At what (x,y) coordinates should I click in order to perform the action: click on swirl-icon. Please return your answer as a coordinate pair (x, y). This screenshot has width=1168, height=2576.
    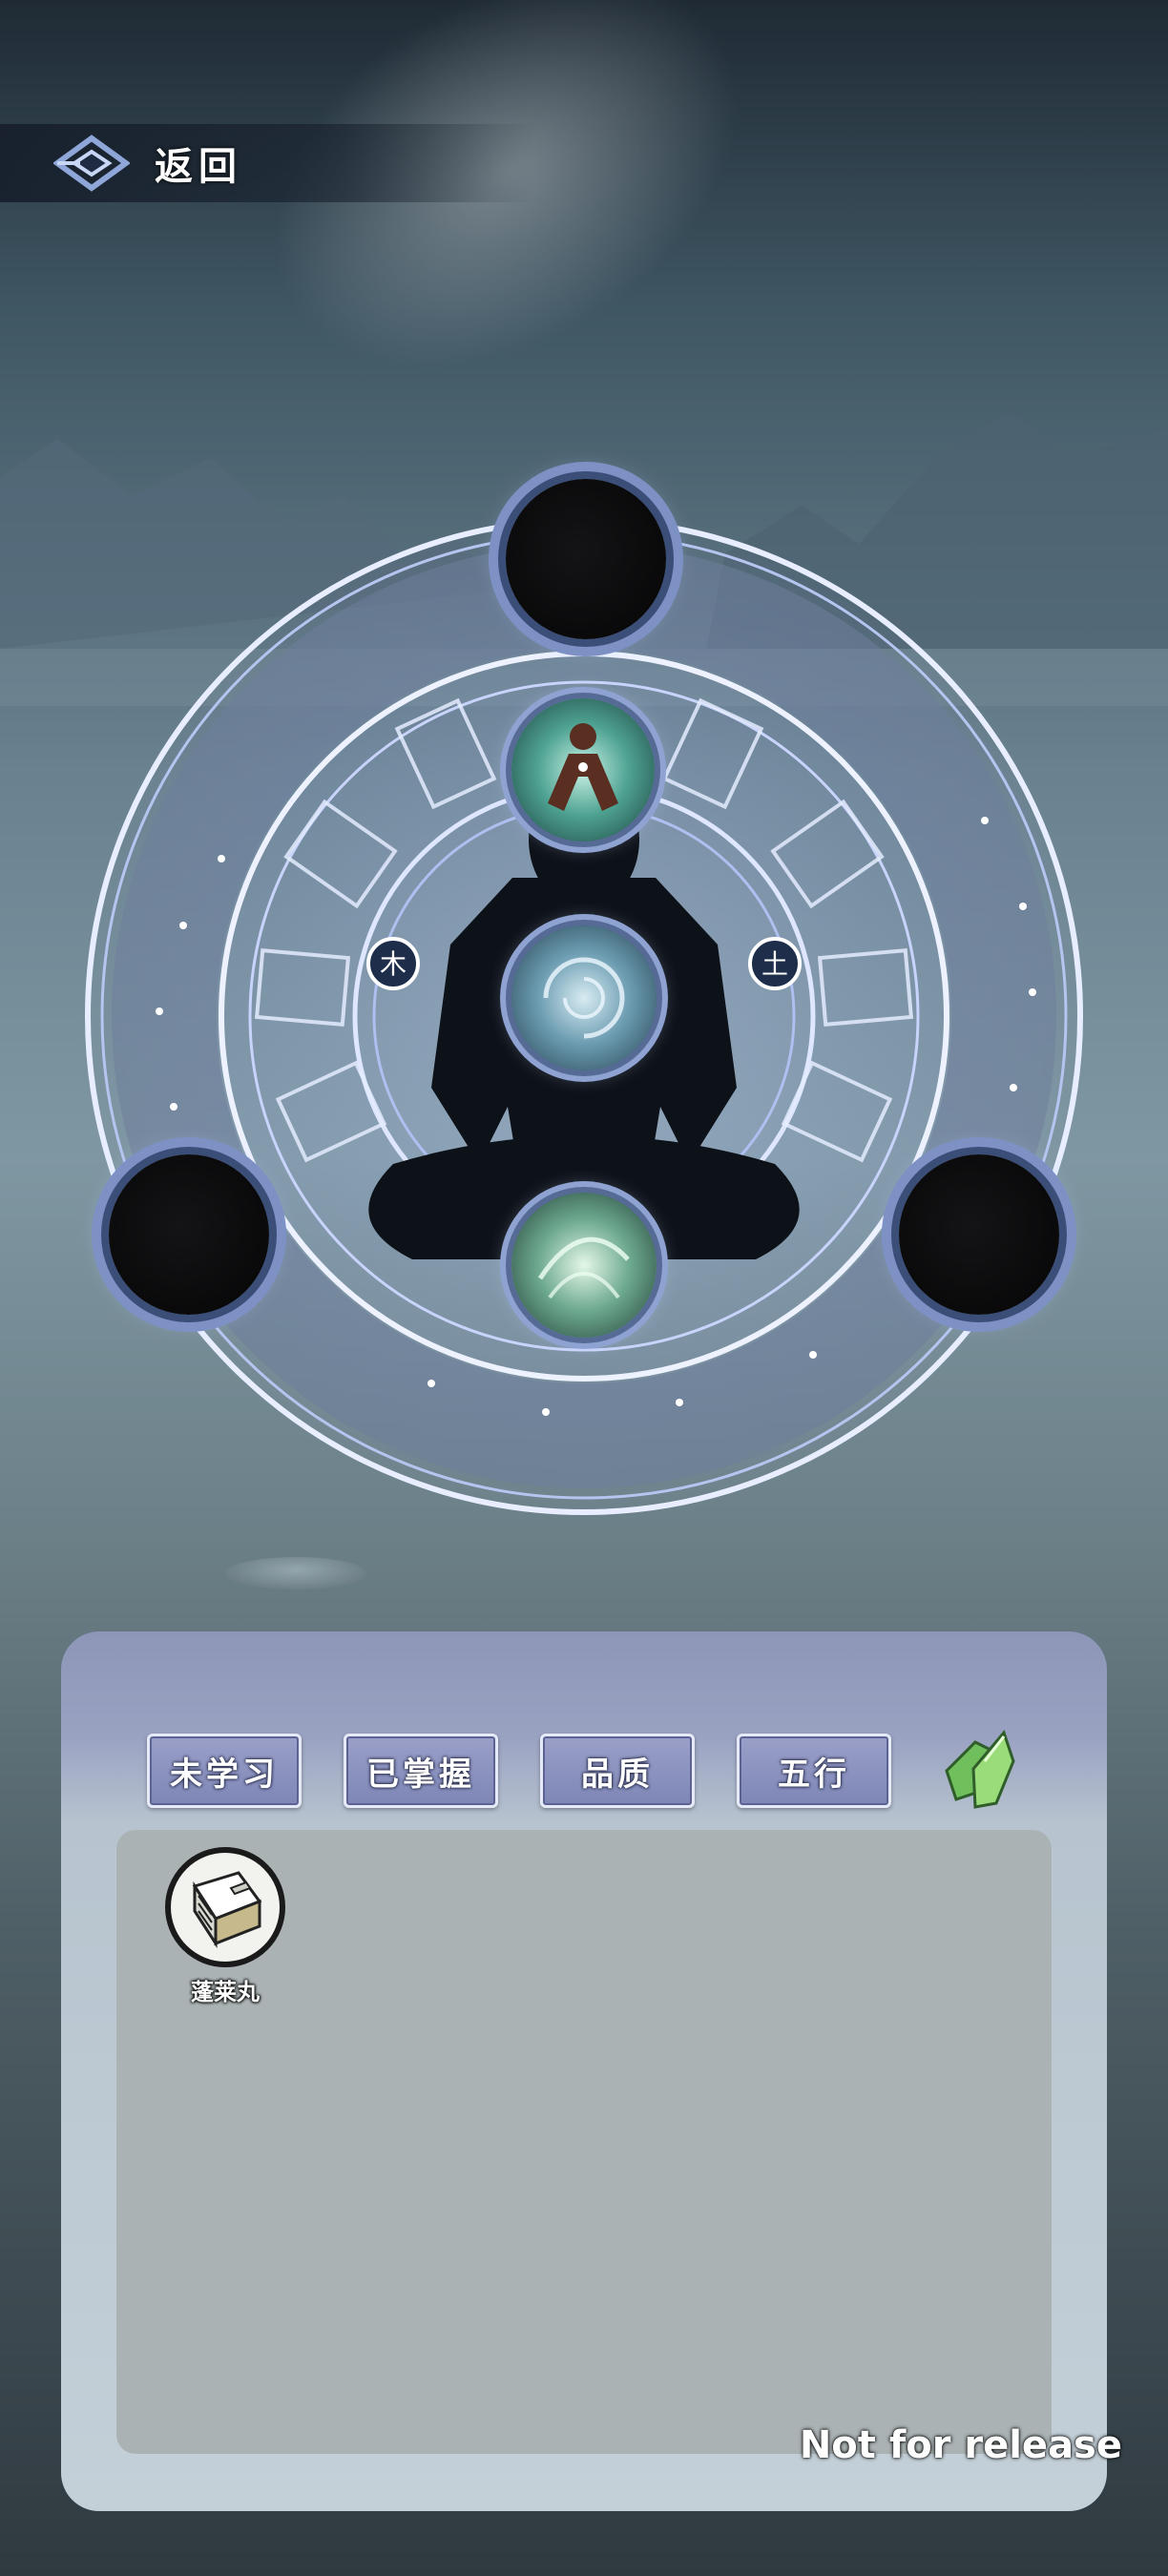
    Looking at the image, I should click on (584, 998).